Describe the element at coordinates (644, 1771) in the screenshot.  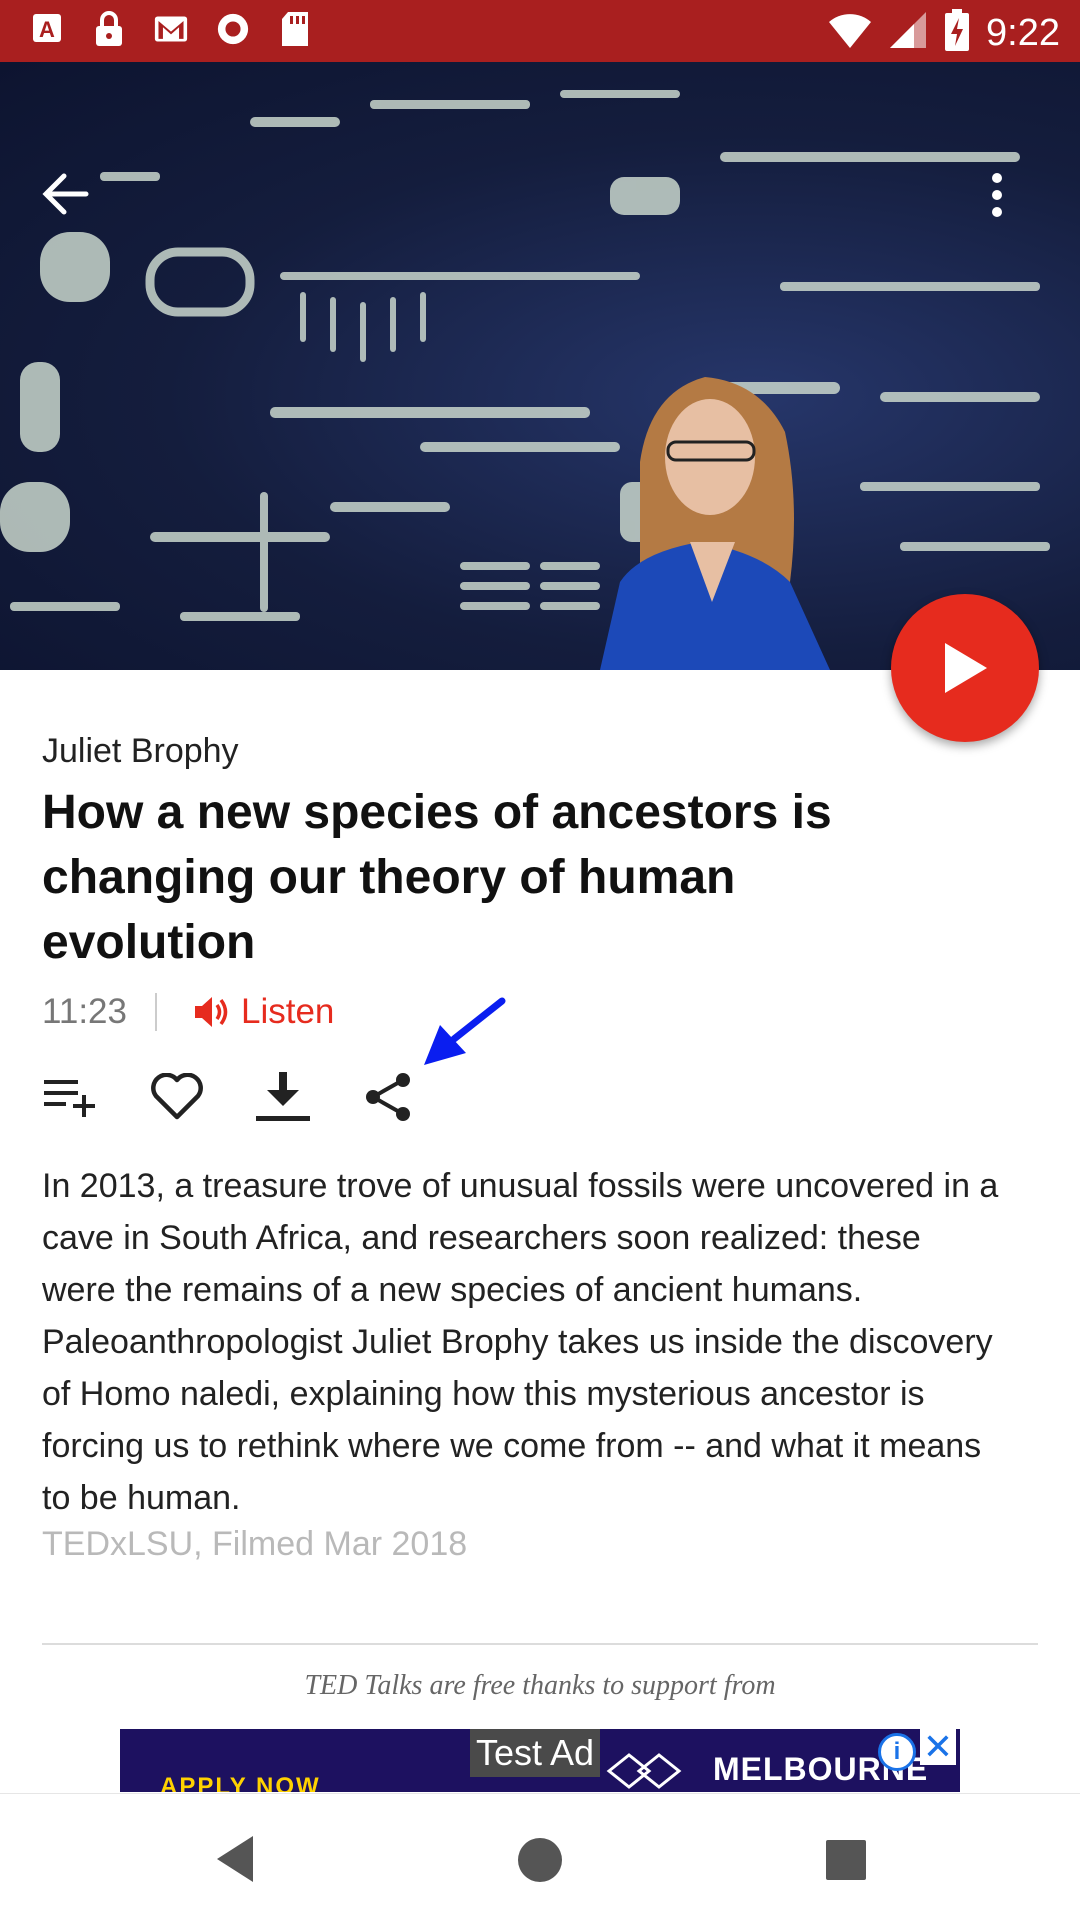
I see `ad-logo-icon` at that location.